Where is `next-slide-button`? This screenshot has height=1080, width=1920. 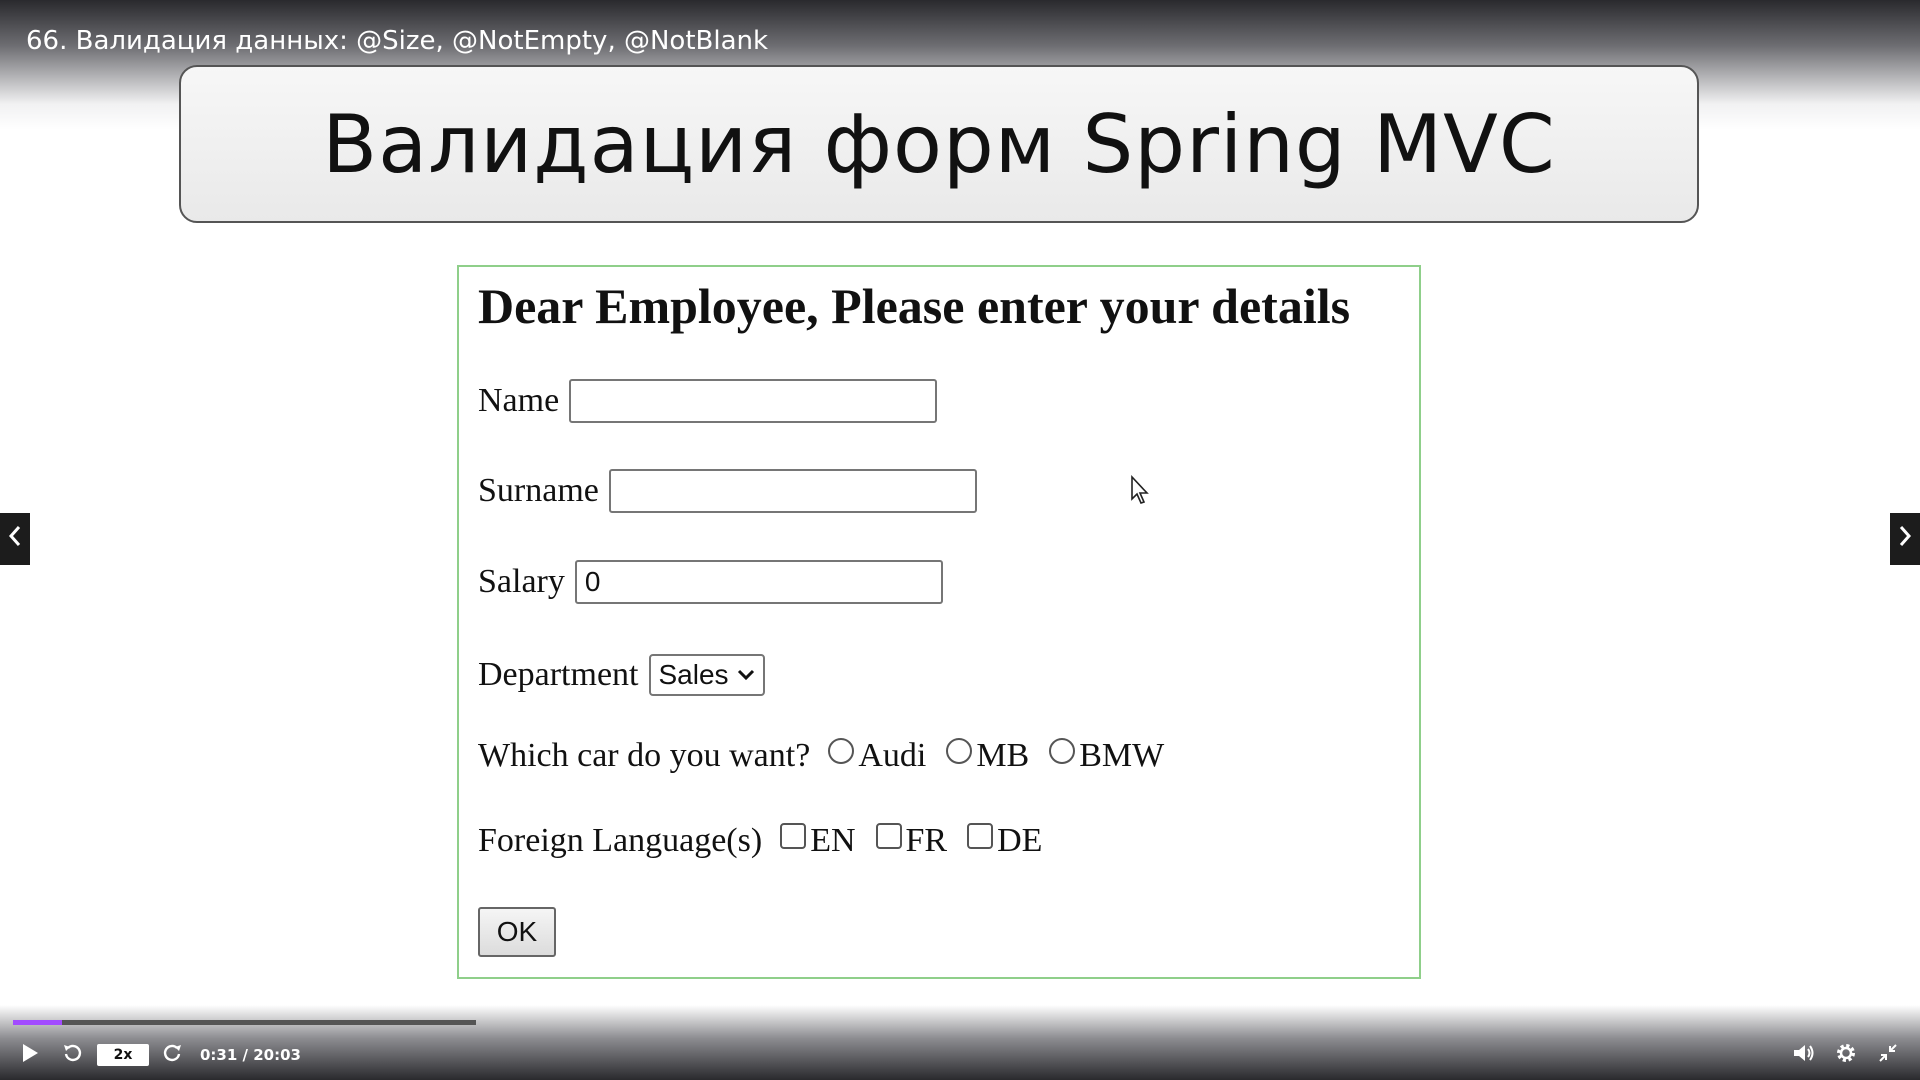 next-slide-button is located at coordinates (1905, 539).